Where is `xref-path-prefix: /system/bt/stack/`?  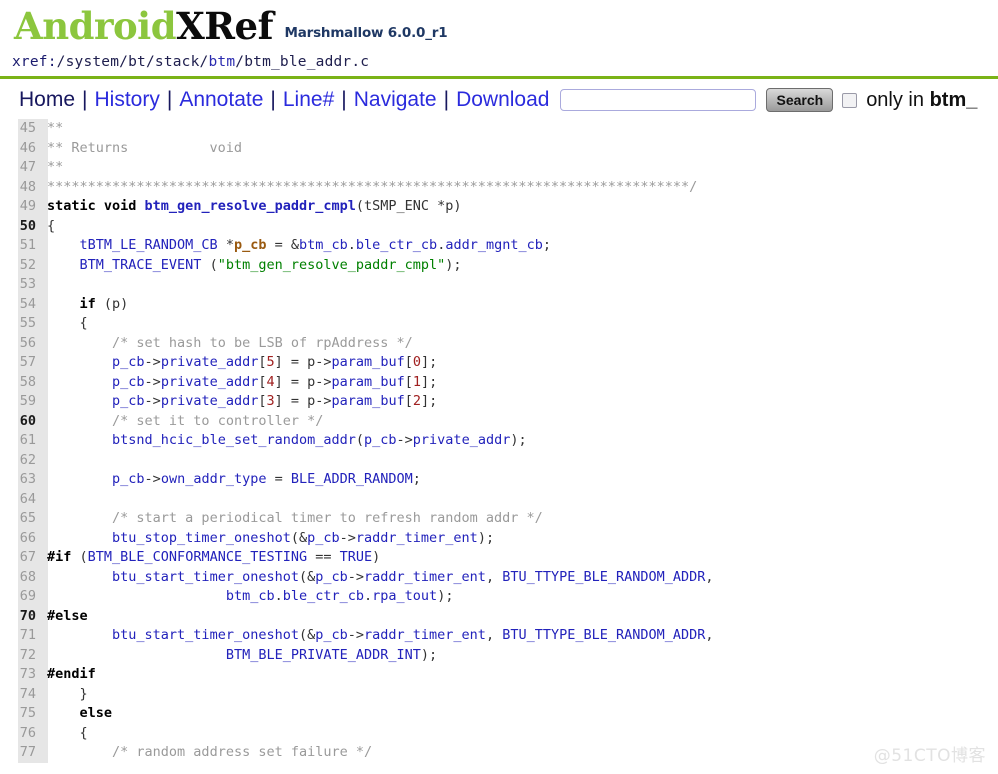
xref-path-prefix: /system/bt/stack/ is located at coordinates (133, 62).